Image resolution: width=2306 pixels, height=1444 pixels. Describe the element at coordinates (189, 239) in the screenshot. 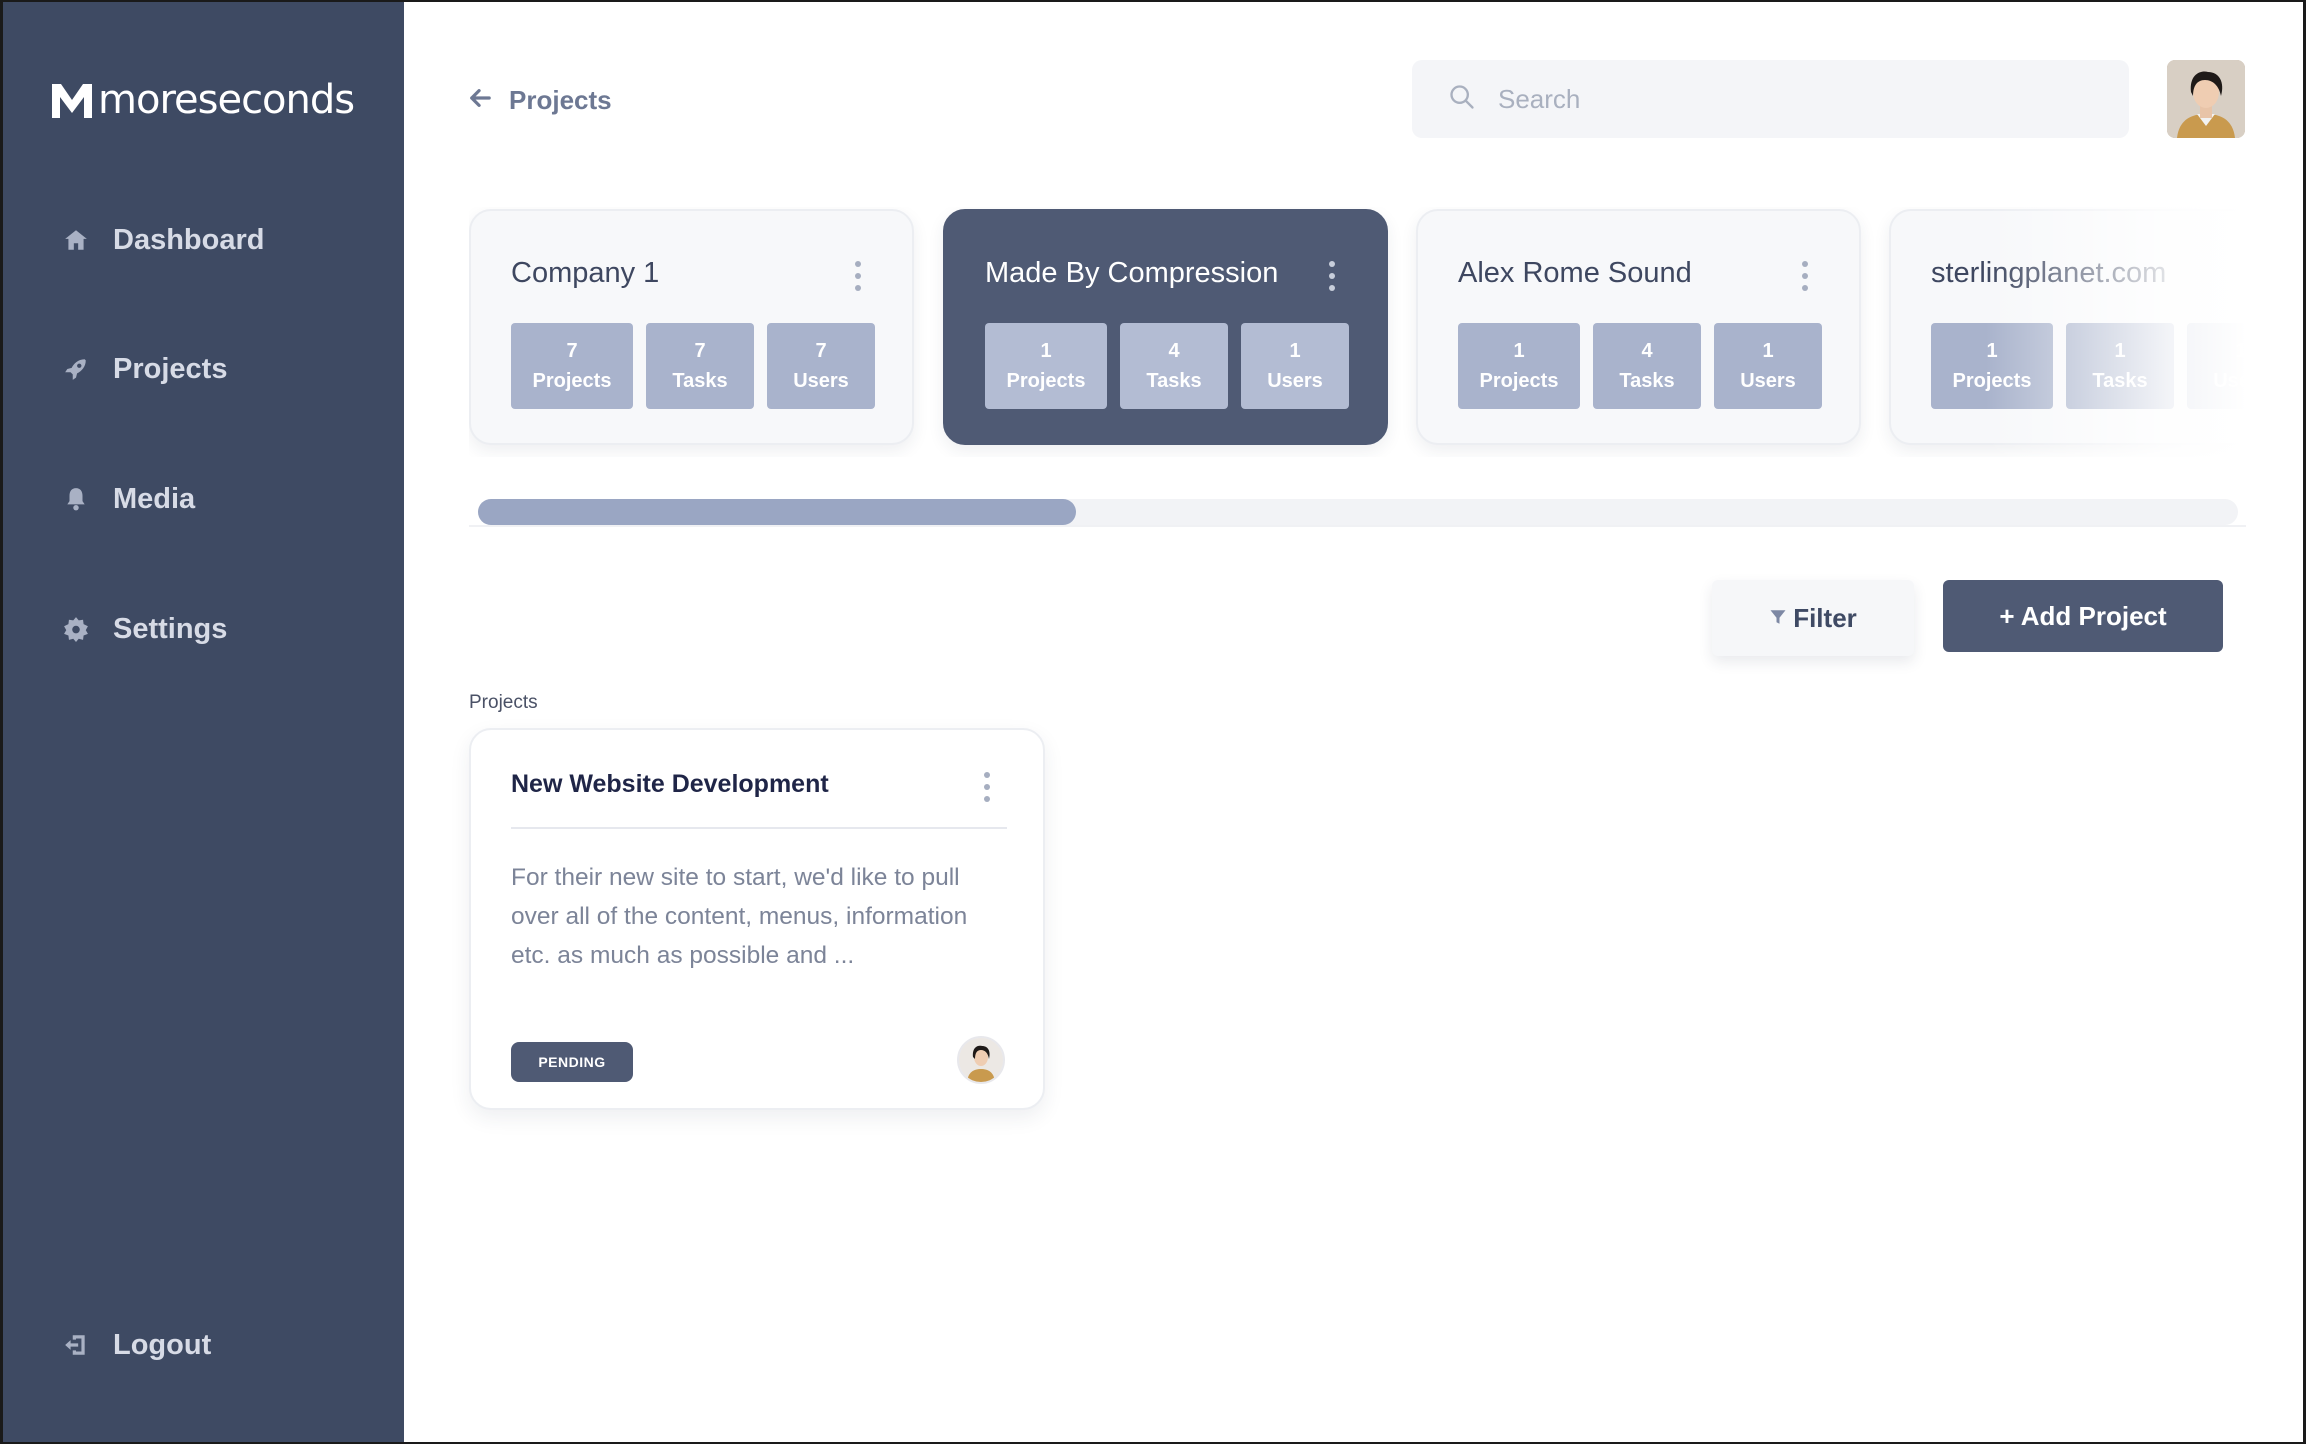

I see `sidebar-item-label: Dashboard` at that location.